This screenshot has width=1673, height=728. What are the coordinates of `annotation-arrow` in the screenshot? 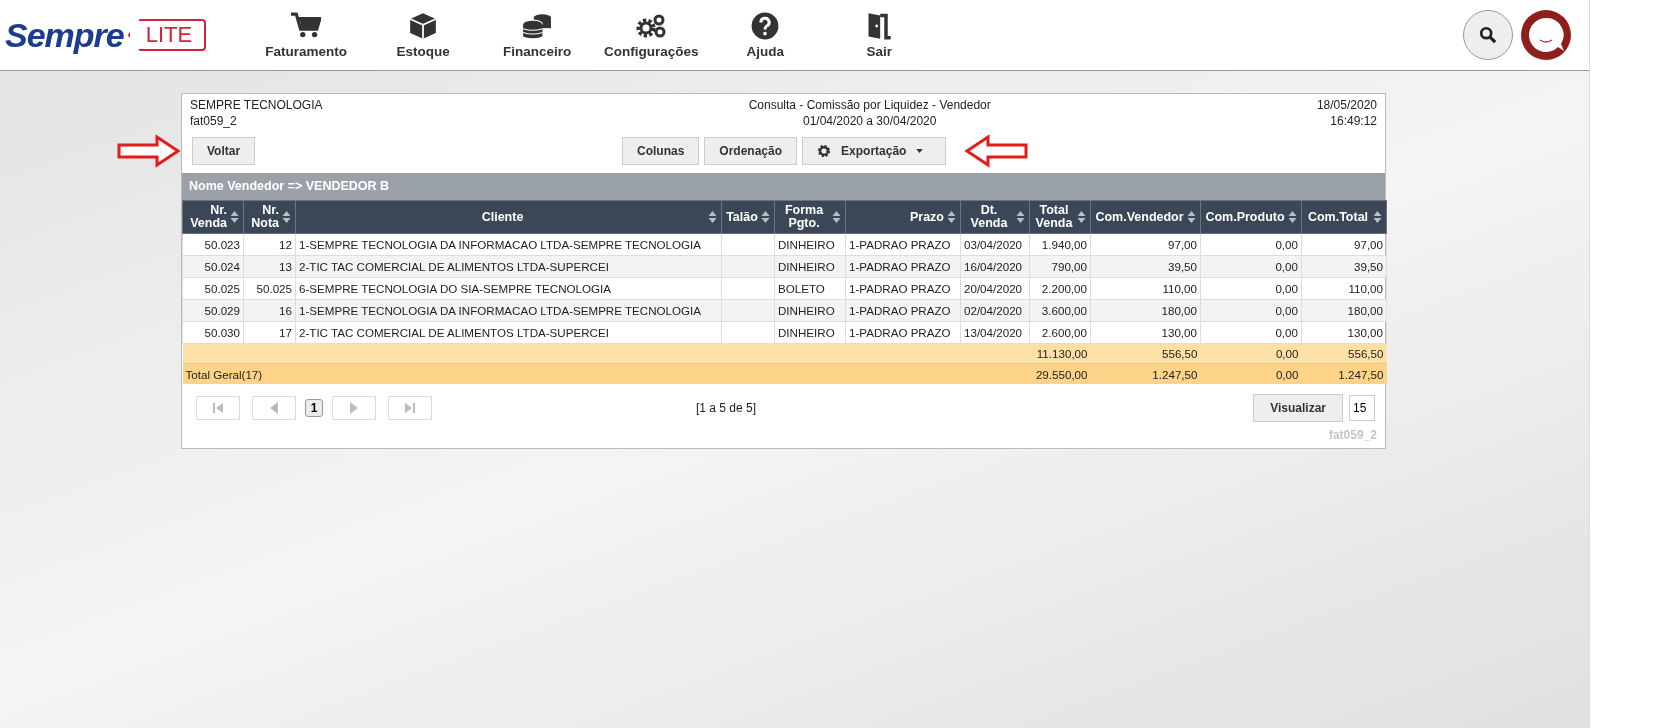 It's located at (996, 151).